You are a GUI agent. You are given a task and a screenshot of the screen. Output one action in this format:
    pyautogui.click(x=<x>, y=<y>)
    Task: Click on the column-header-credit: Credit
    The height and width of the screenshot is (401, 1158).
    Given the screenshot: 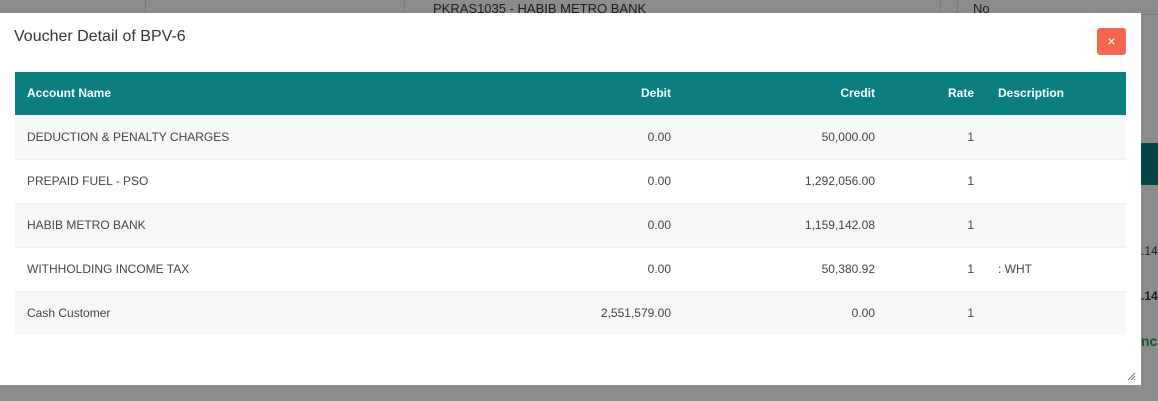 What is the action you would take?
    pyautogui.click(x=785, y=93)
    